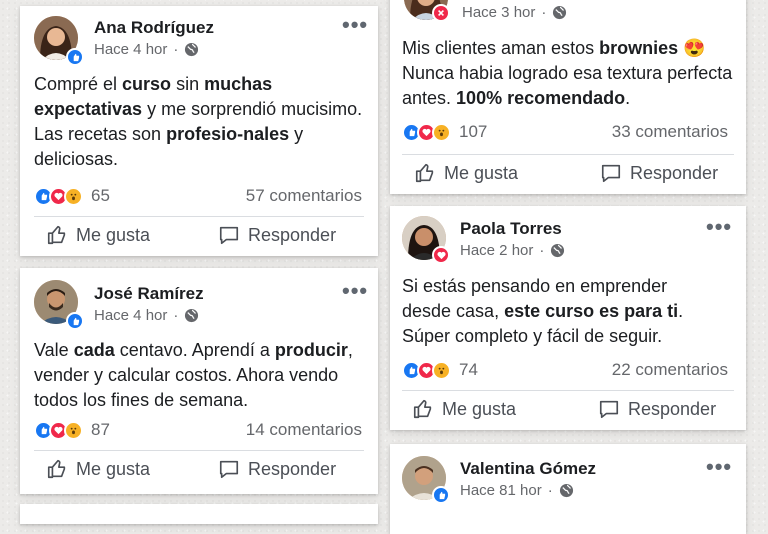 This screenshot has width=768, height=534. I want to click on emphasis-text: producir, so click(311, 350).